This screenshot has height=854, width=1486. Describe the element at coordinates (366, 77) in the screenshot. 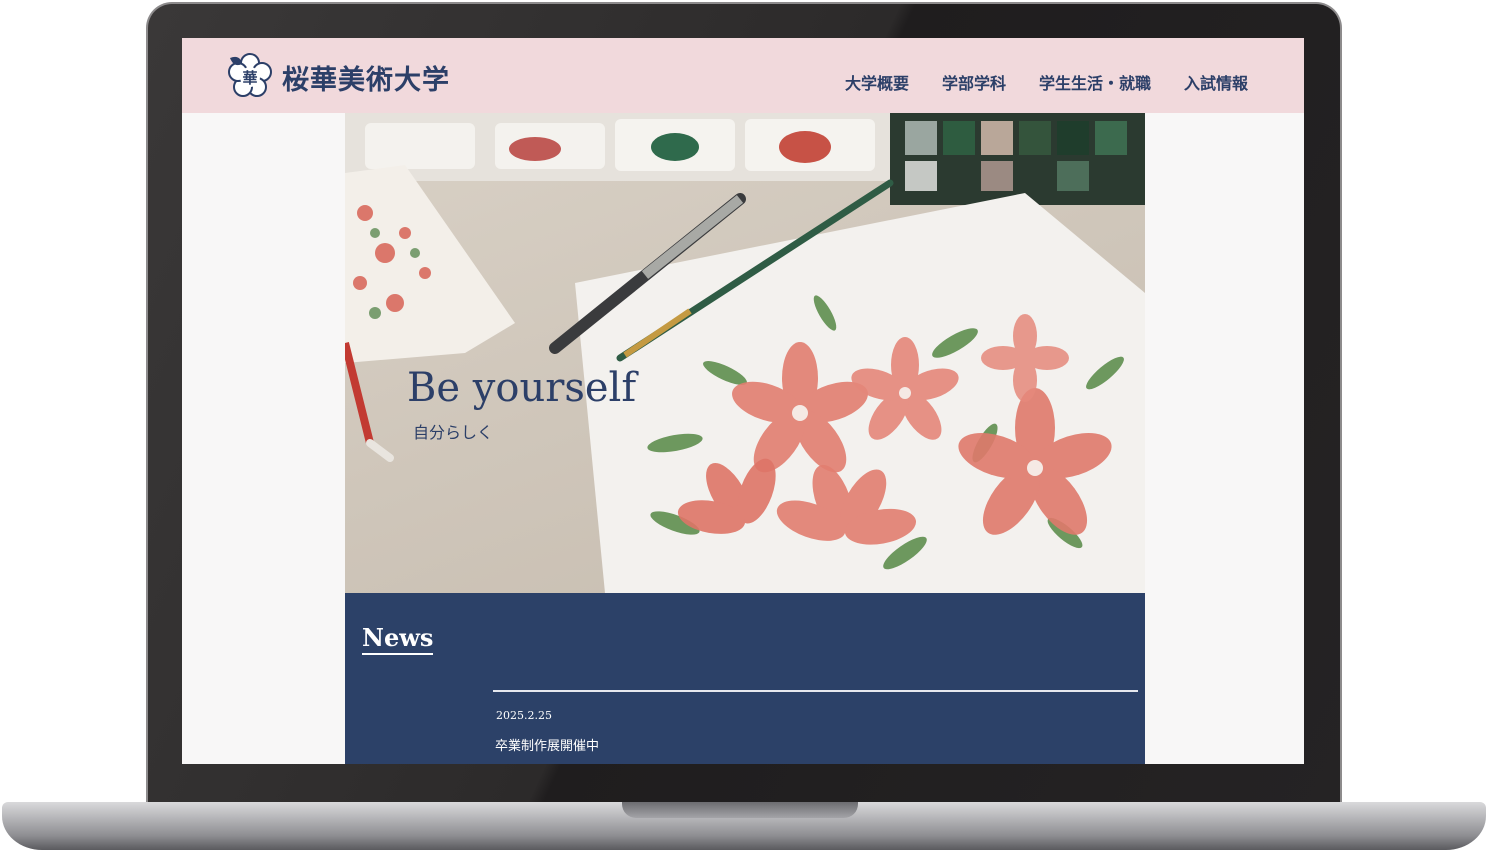

I see `site-title: 桜華美術大学` at that location.